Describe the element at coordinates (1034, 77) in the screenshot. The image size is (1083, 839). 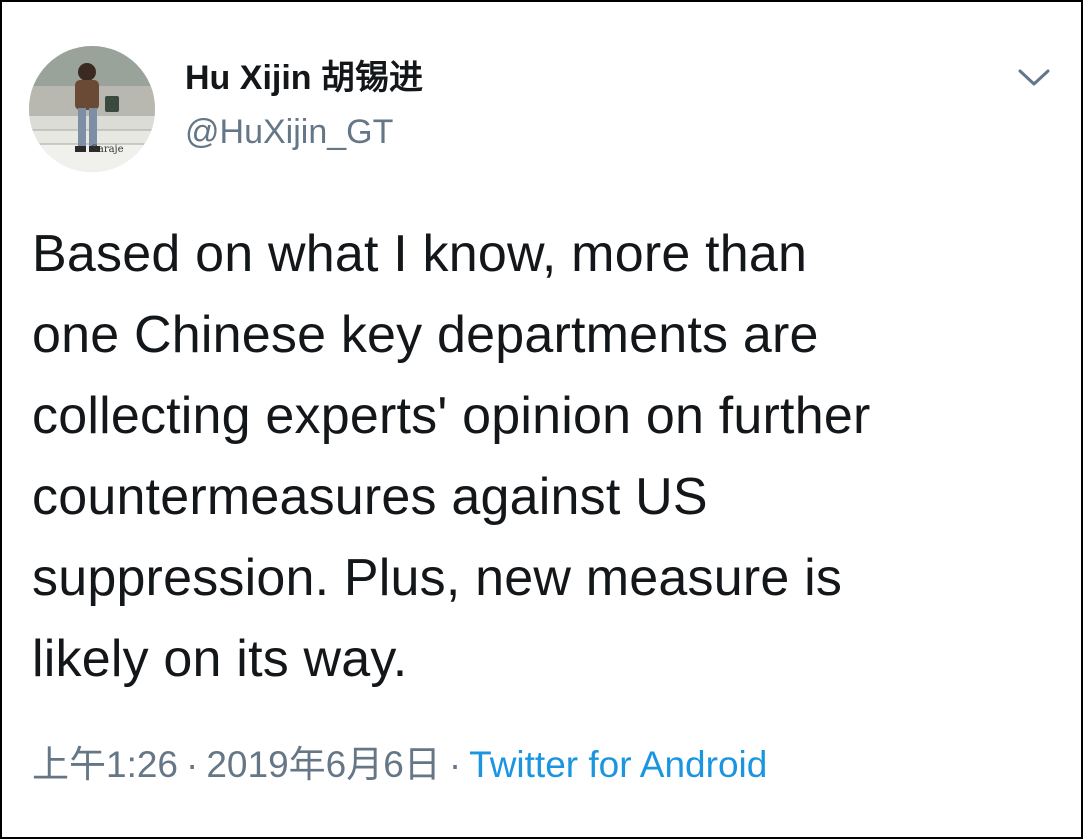
I see `chevron-down-icon` at that location.